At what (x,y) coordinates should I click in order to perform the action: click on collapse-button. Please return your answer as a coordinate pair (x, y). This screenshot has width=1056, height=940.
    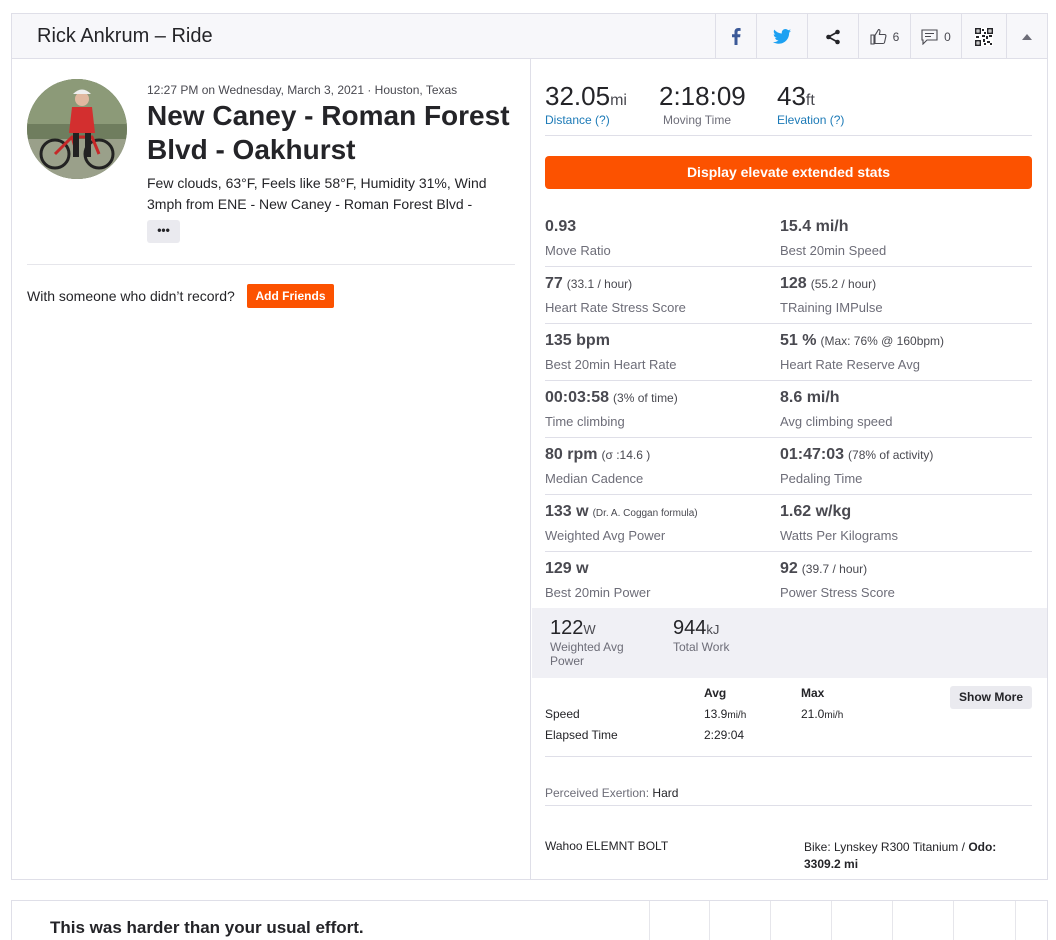
    Looking at the image, I should click on (1026, 36).